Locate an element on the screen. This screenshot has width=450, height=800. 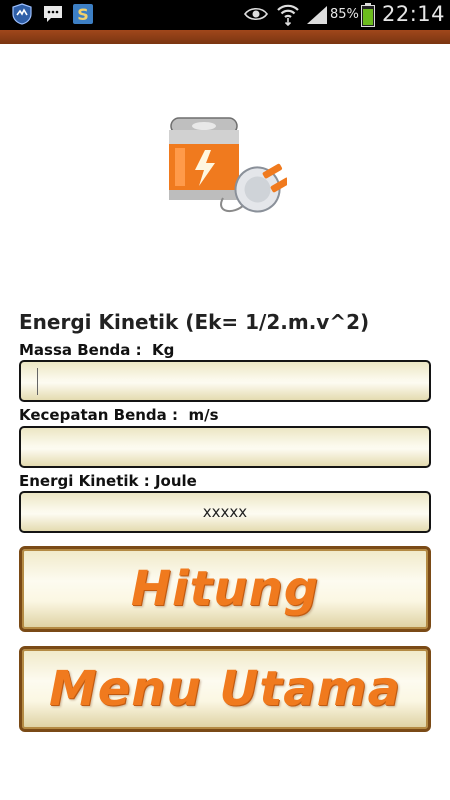
calculate-button-label: Hitung is located at coordinates (225, 589).